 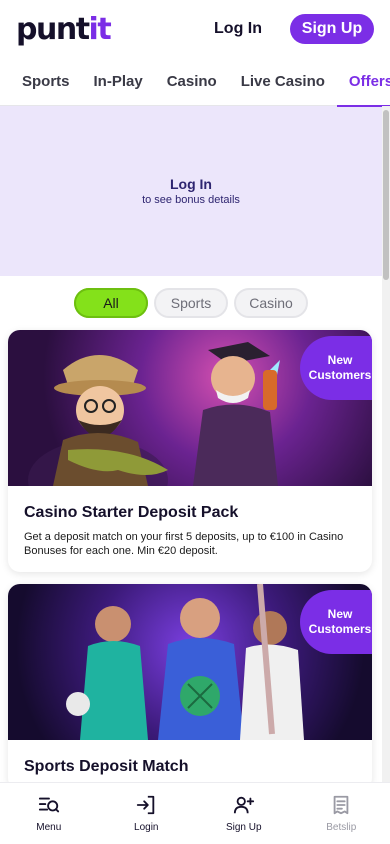 I want to click on tab-sports: Sports, so click(x=46, y=82).